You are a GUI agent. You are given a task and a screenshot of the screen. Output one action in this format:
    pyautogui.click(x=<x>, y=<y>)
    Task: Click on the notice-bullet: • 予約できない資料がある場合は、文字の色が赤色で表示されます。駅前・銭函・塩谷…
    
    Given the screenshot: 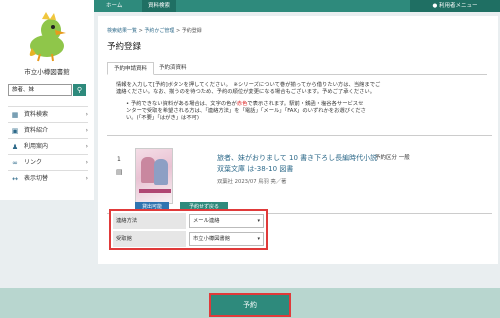 What is the action you would take?
    pyautogui.click(x=306, y=112)
    